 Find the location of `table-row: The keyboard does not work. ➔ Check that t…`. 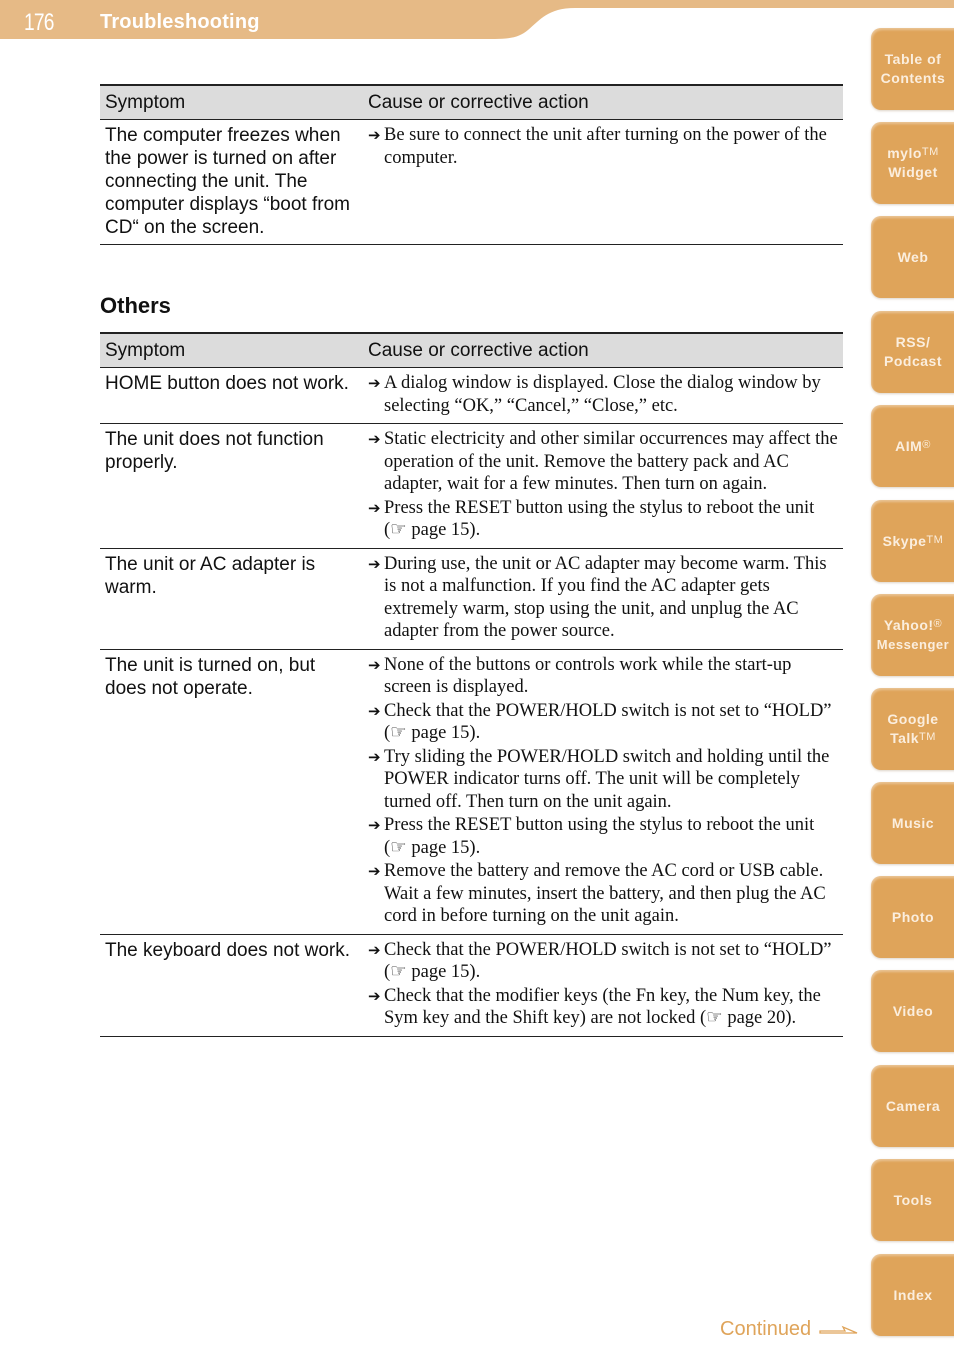

table-row: The keyboard does not work. ➔ Check that t… is located at coordinates (471, 985).